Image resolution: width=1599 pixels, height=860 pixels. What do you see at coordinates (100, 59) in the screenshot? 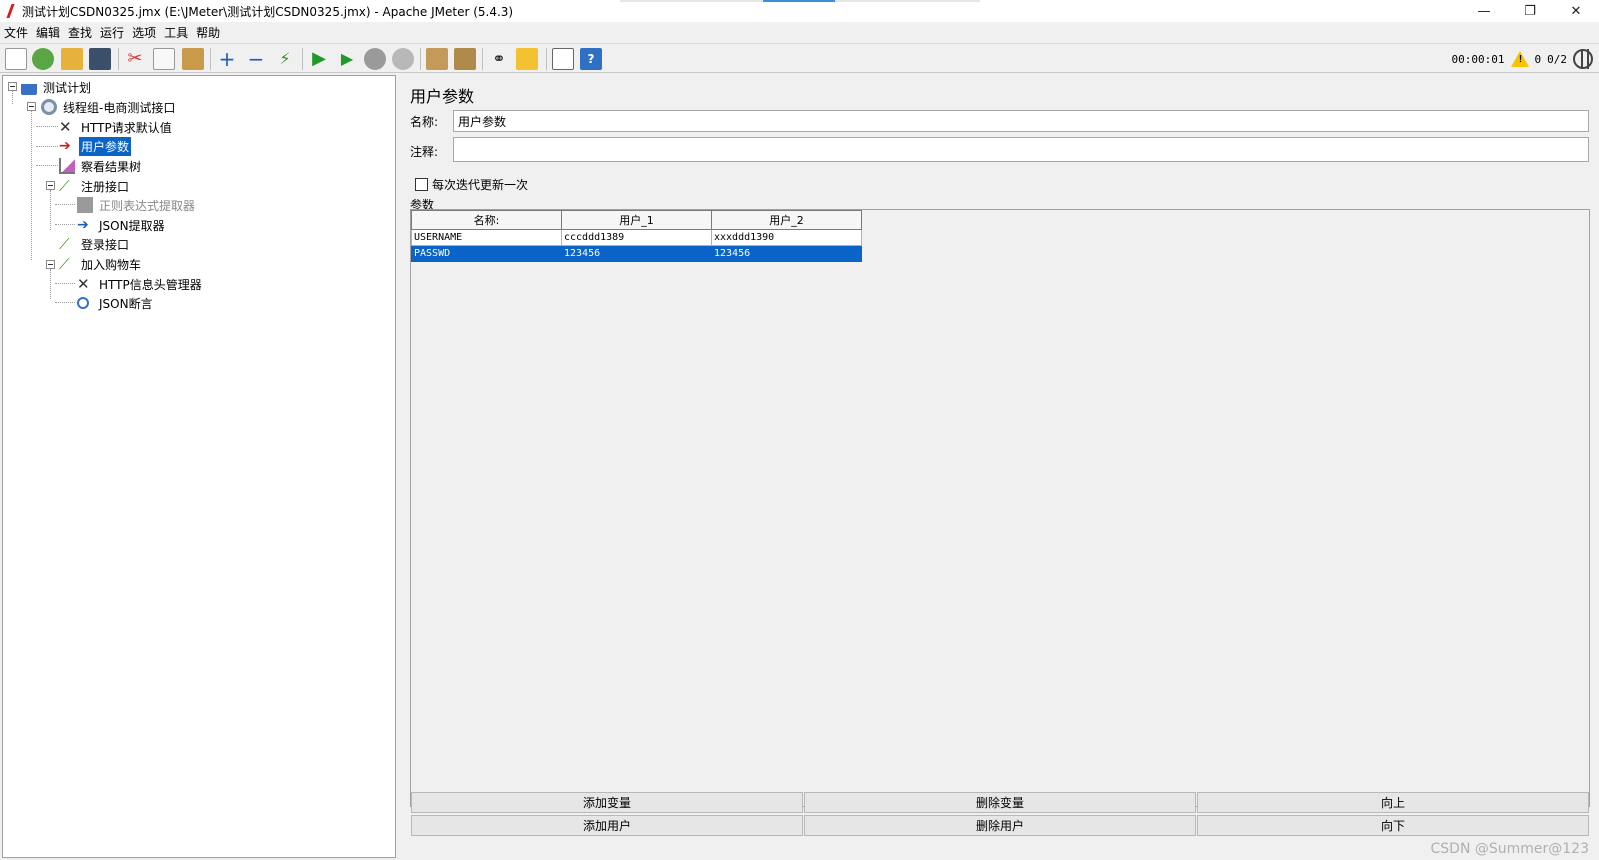
I see `save-icon` at bounding box center [100, 59].